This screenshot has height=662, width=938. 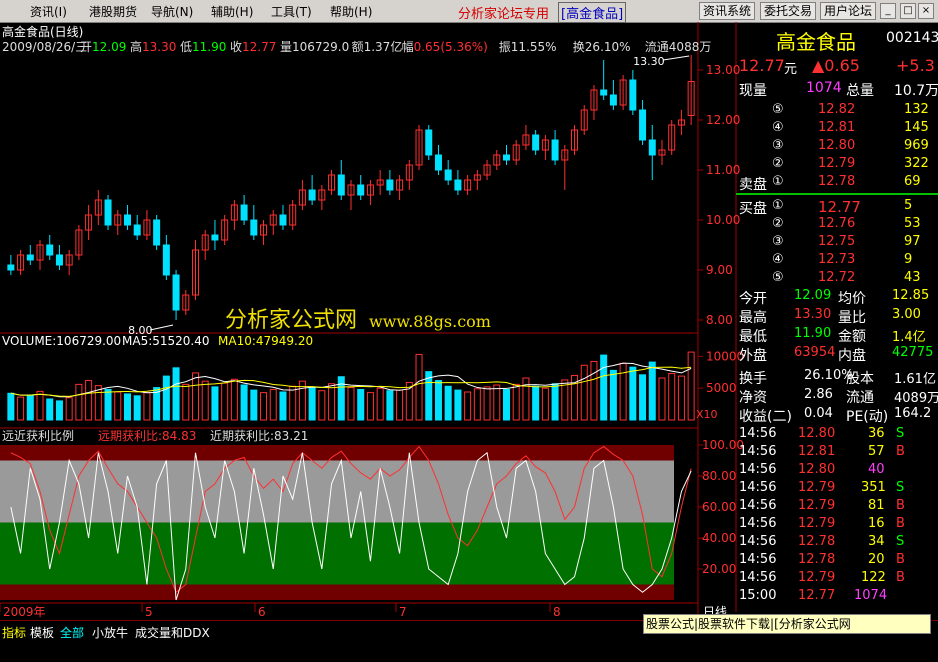 What do you see at coordinates (383, 46) in the screenshot?
I see `header-value: 1.37亿` at bounding box center [383, 46].